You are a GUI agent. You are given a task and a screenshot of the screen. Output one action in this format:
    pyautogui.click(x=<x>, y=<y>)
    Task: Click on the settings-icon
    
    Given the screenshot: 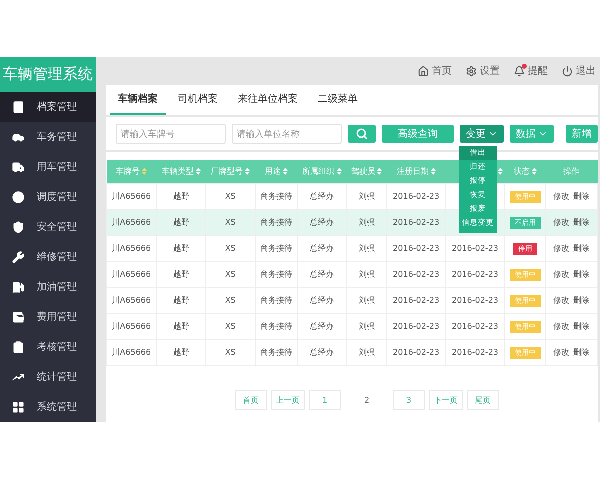 What is the action you would take?
    pyautogui.click(x=471, y=71)
    